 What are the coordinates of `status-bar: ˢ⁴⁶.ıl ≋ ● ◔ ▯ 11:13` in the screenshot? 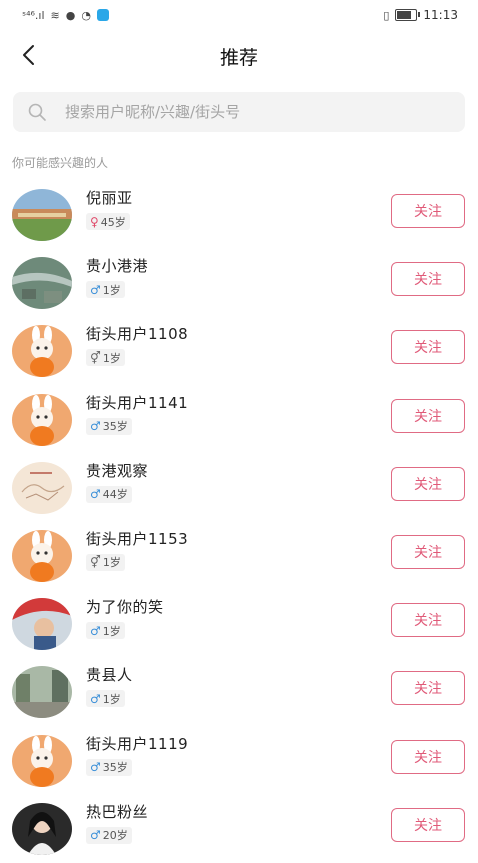 It's located at (239, 15).